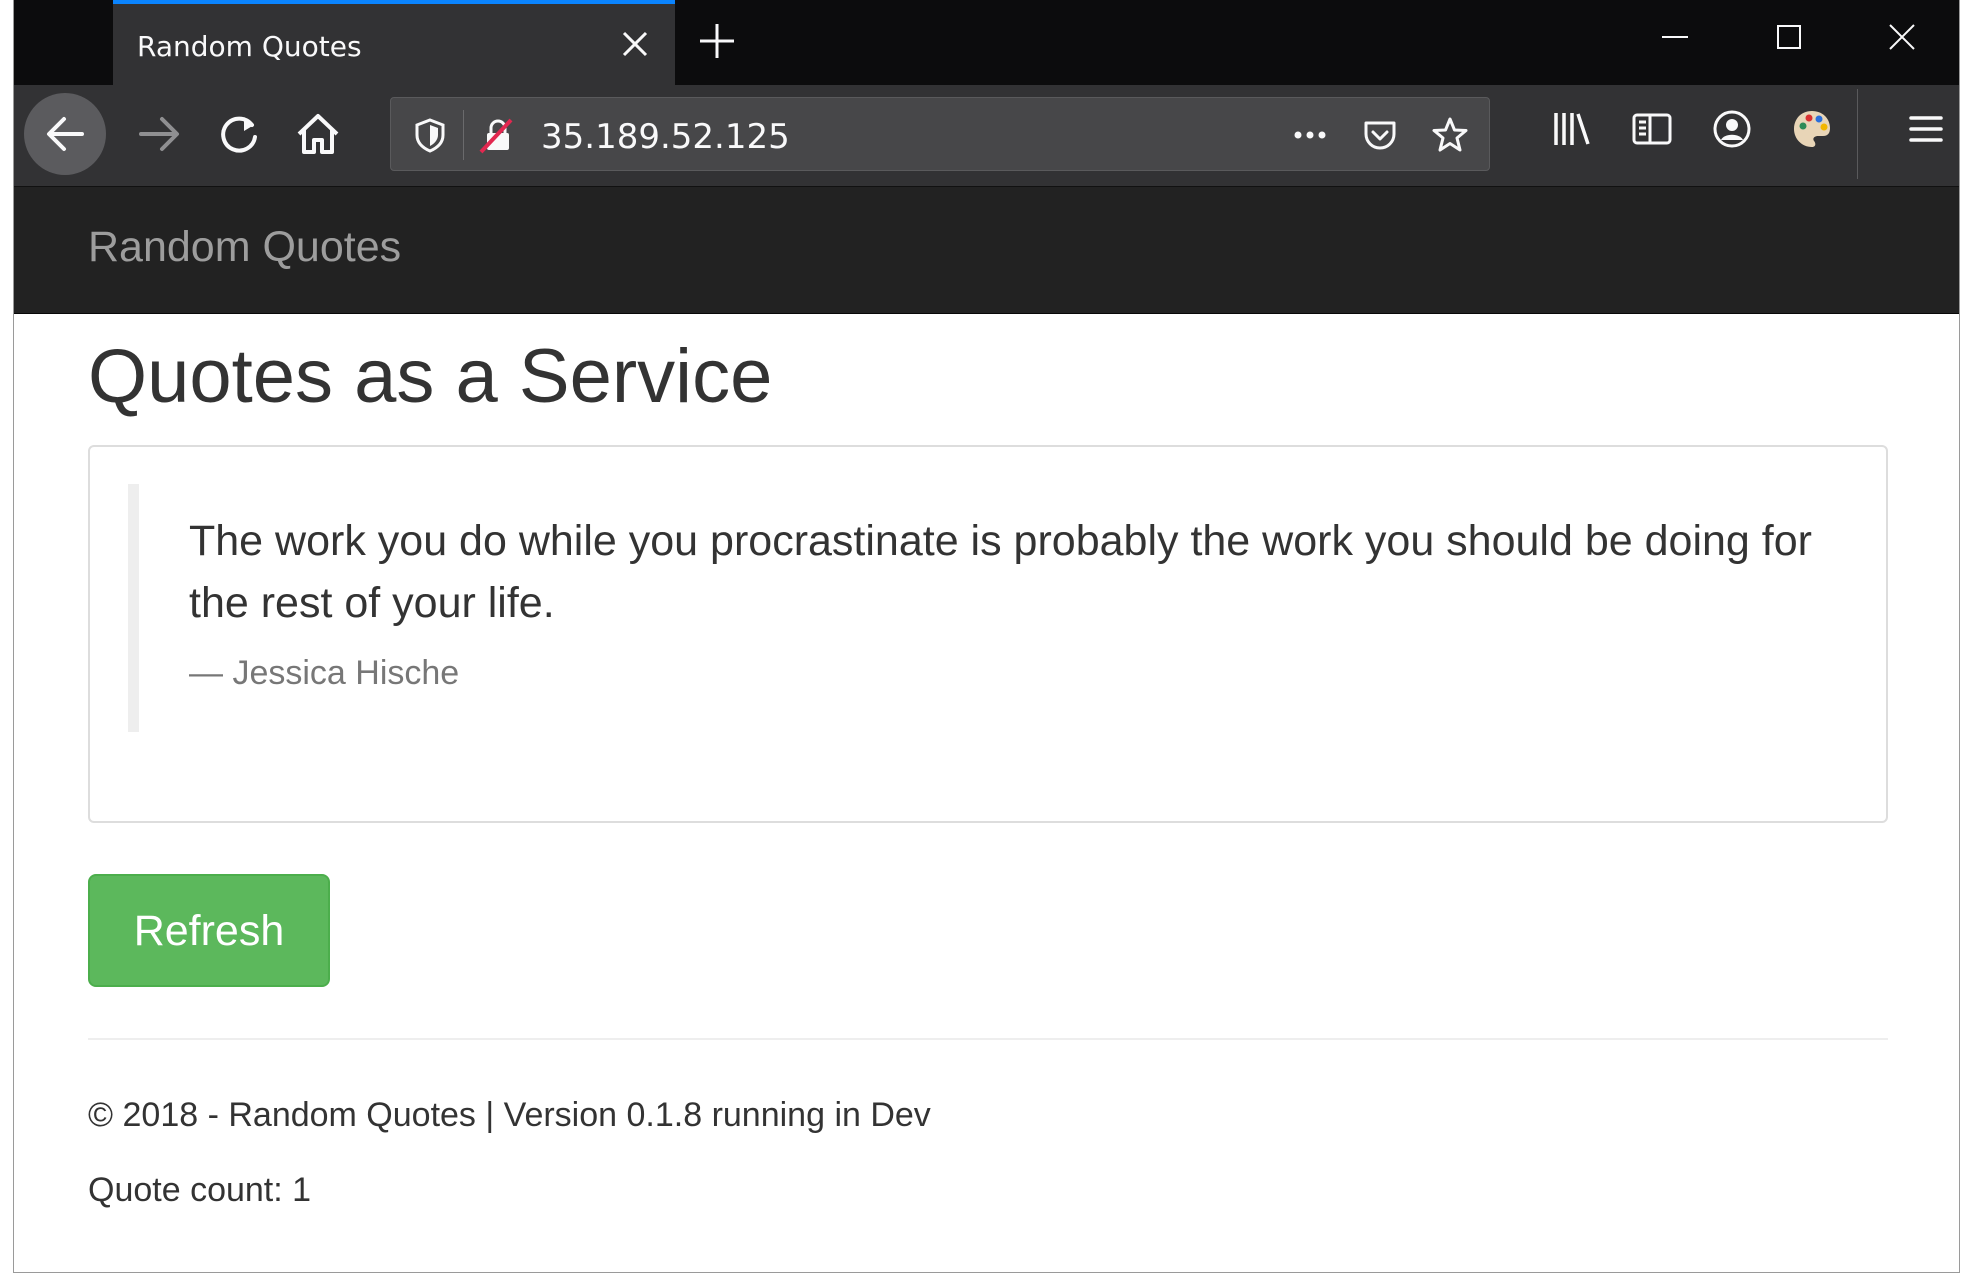 The width and height of the screenshot is (1974, 1287). Describe the element at coordinates (244, 247) in the screenshot. I see `navbar-brand: Random Quotes` at that location.